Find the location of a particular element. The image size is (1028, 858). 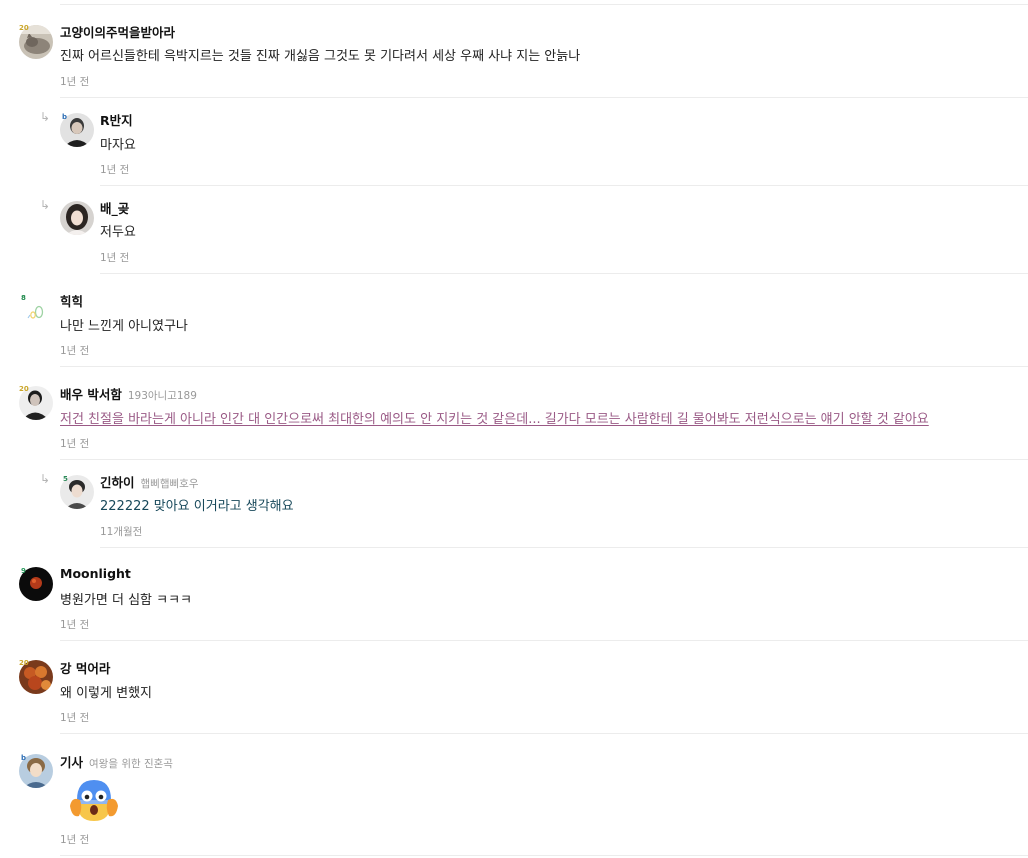

nickname: 강 먹어라 is located at coordinates (85, 667).